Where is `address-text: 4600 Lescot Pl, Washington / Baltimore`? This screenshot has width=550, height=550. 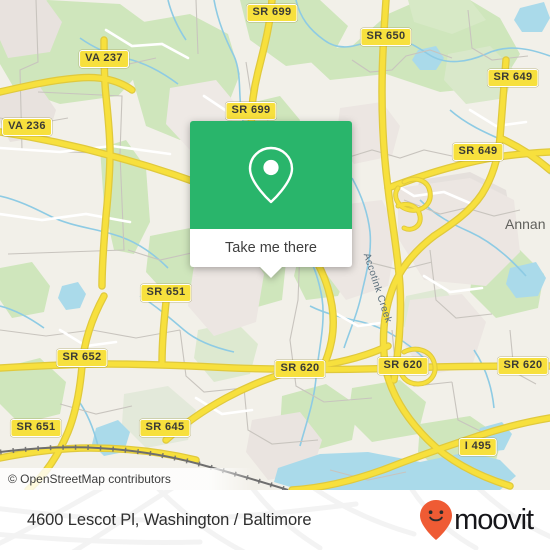 address-text: 4600 Lescot Pl, Washington / Baltimore is located at coordinates (169, 519).